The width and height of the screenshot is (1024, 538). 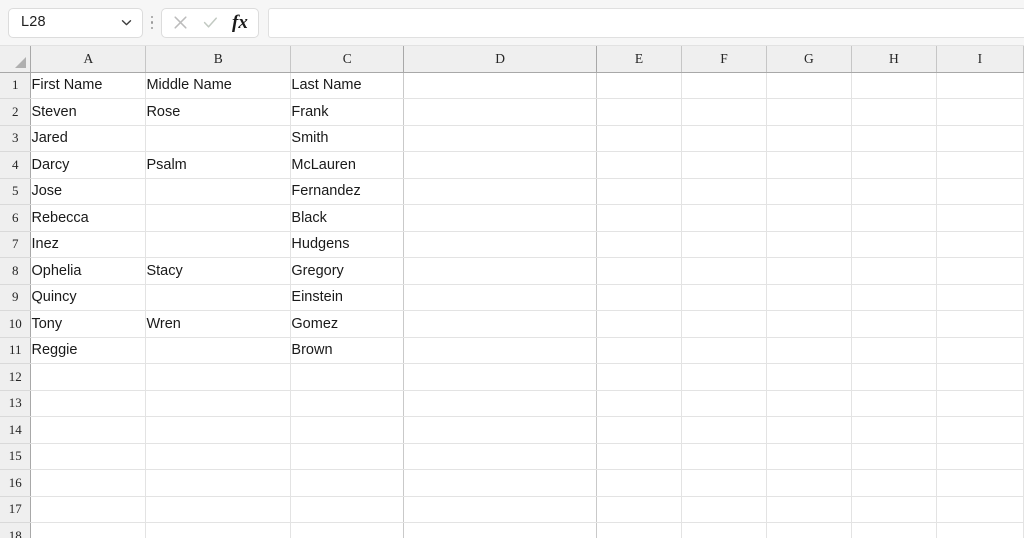 What do you see at coordinates (347, 350) in the screenshot?
I see `cell-C11: Brown` at bounding box center [347, 350].